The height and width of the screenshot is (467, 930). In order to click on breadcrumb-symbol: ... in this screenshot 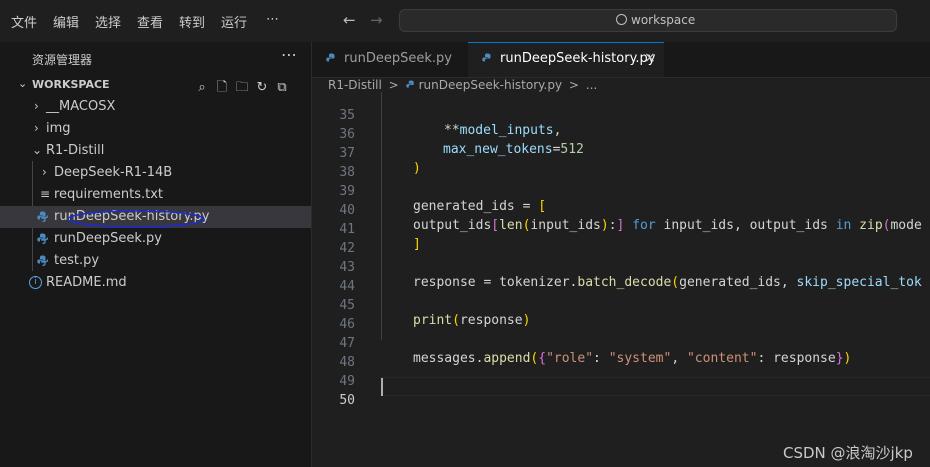, I will do `click(591, 85)`.